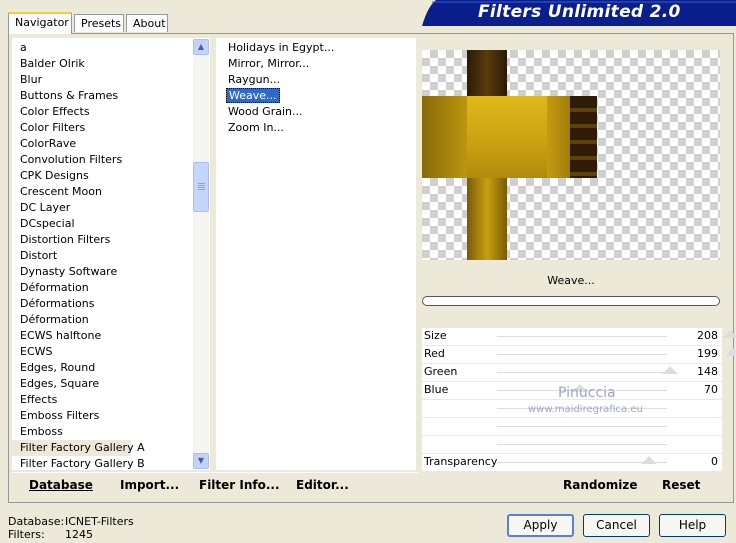 Image resolution: width=736 pixels, height=543 pixels. I want to click on category-item: Déformations, so click(111, 304).